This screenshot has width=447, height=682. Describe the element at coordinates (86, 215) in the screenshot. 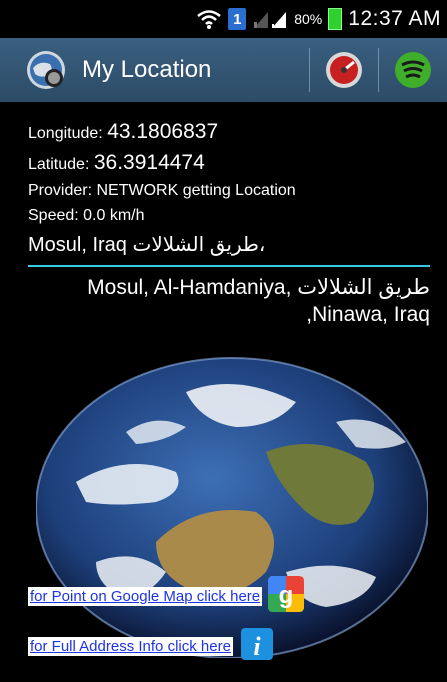

I see `speed-text: Speed: 0.0 km/h` at that location.